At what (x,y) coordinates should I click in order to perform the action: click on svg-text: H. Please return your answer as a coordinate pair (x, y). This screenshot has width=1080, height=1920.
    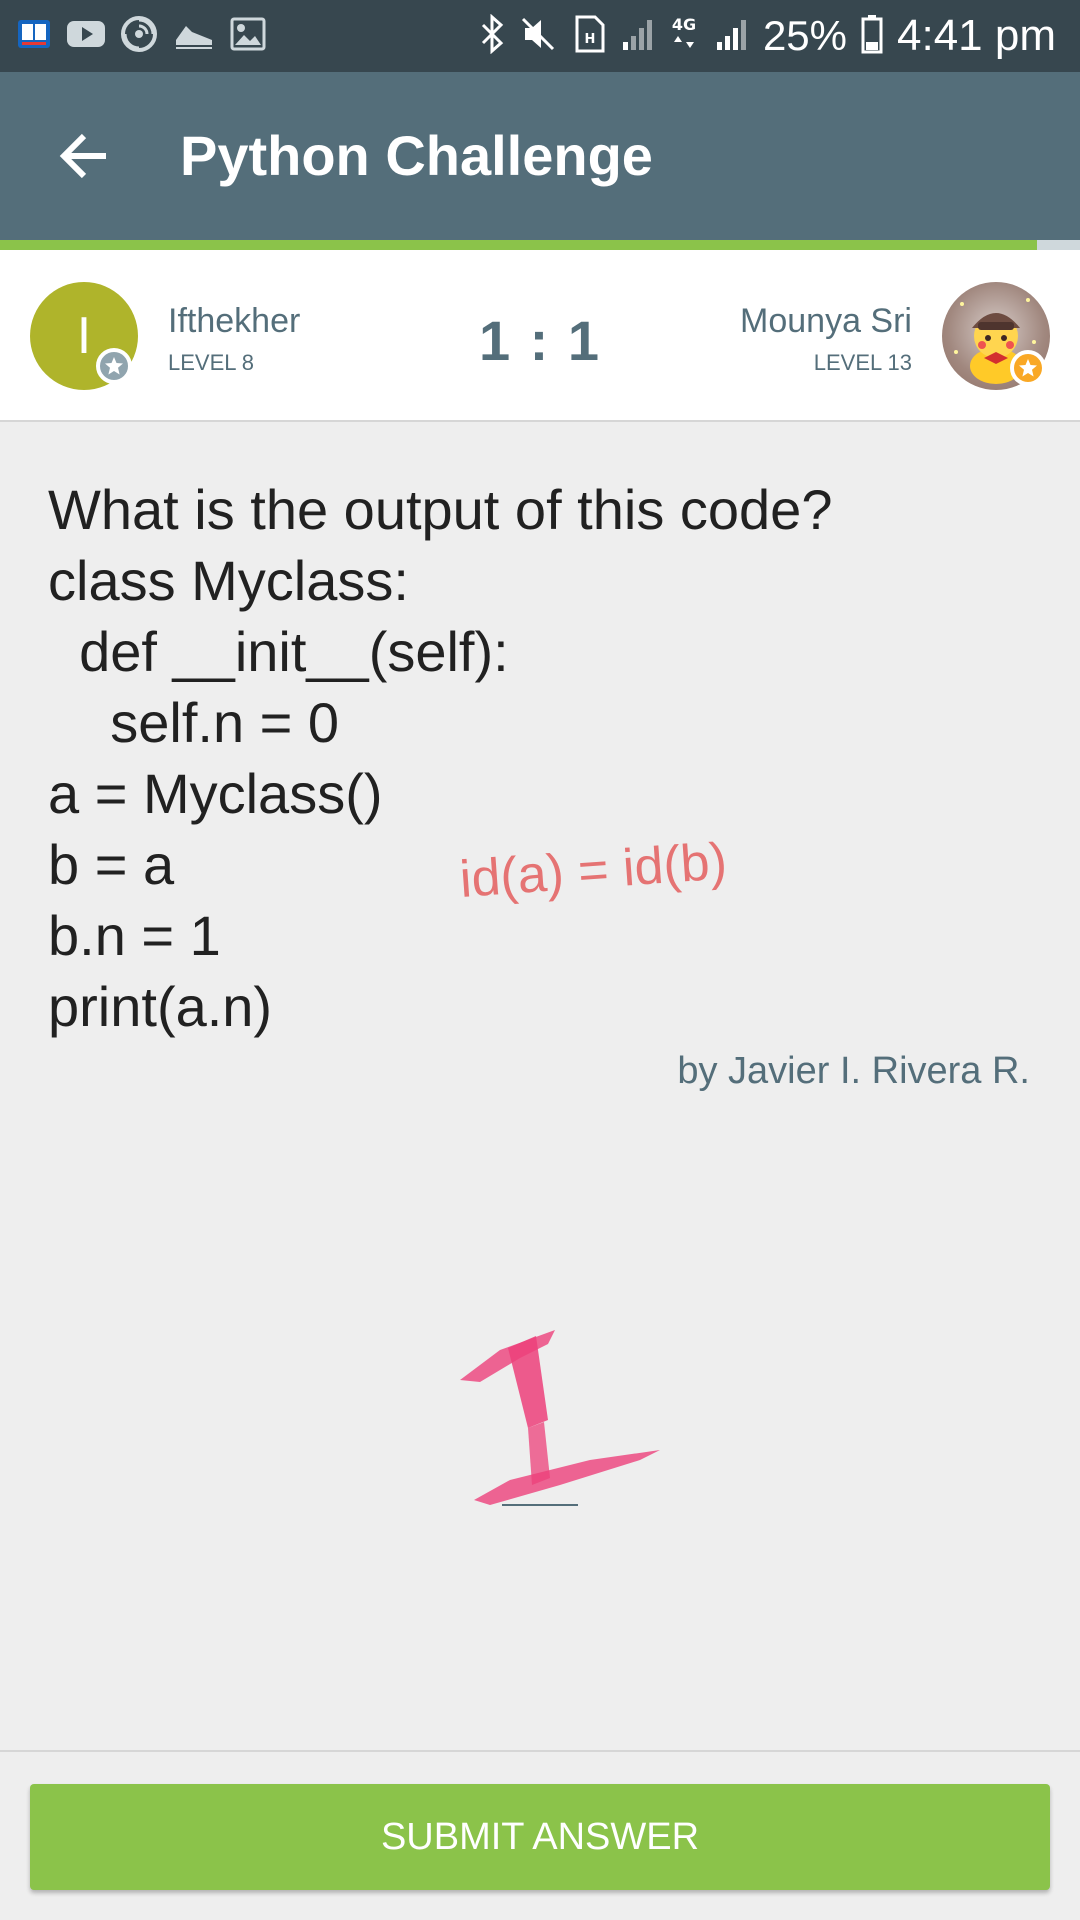
    Looking at the image, I should click on (590, 39).